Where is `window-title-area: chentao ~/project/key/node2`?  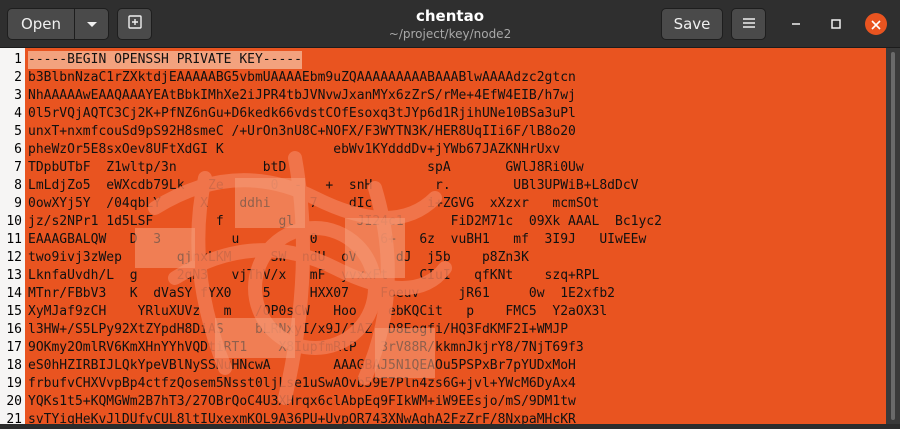 window-title-area: chentao ~/project/key/node2 is located at coordinates (450, 24).